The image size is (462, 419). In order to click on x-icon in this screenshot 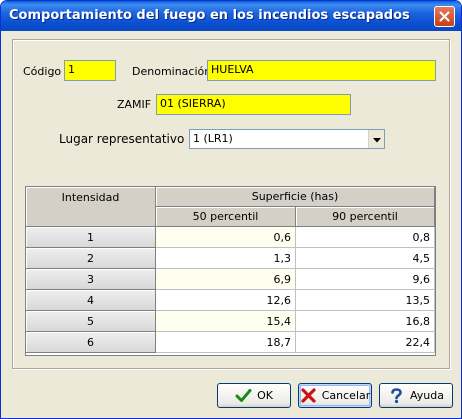, I will do `click(308, 395)`.